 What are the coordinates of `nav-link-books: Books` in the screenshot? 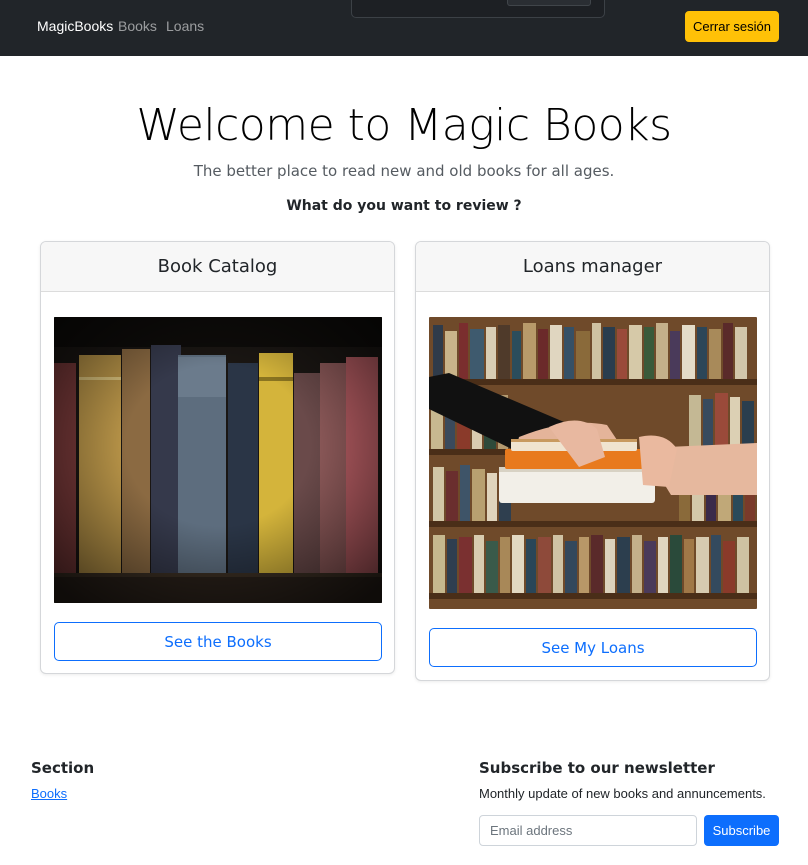 It's located at (137, 26).